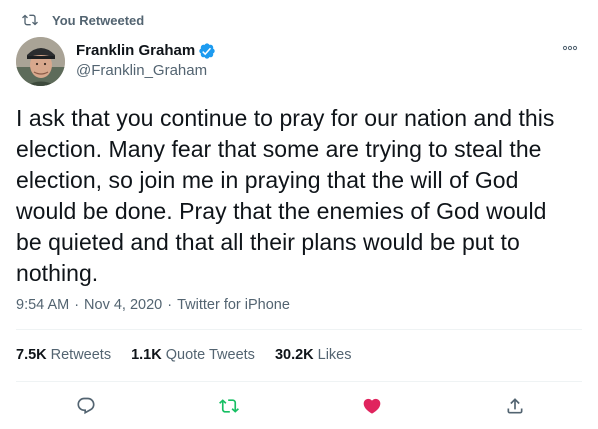 This screenshot has height=429, width=598. I want to click on author-text: Franklin Graham @Franklin_Graham, so click(146, 61).